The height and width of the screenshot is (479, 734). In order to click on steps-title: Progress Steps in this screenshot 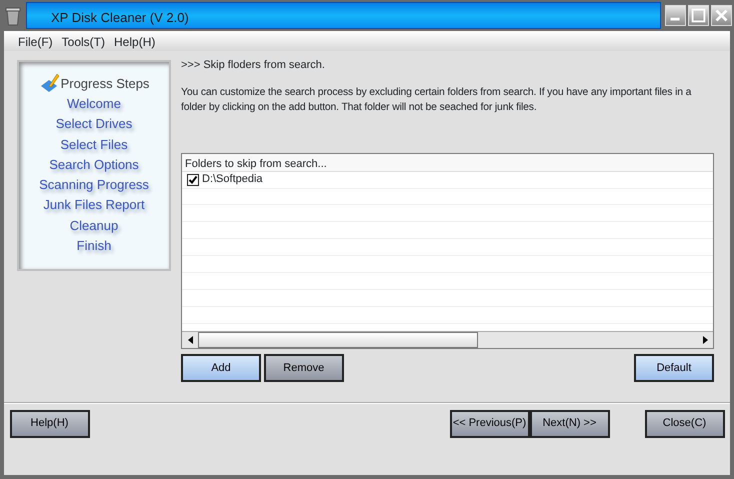, I will do `click(105, 83)`.